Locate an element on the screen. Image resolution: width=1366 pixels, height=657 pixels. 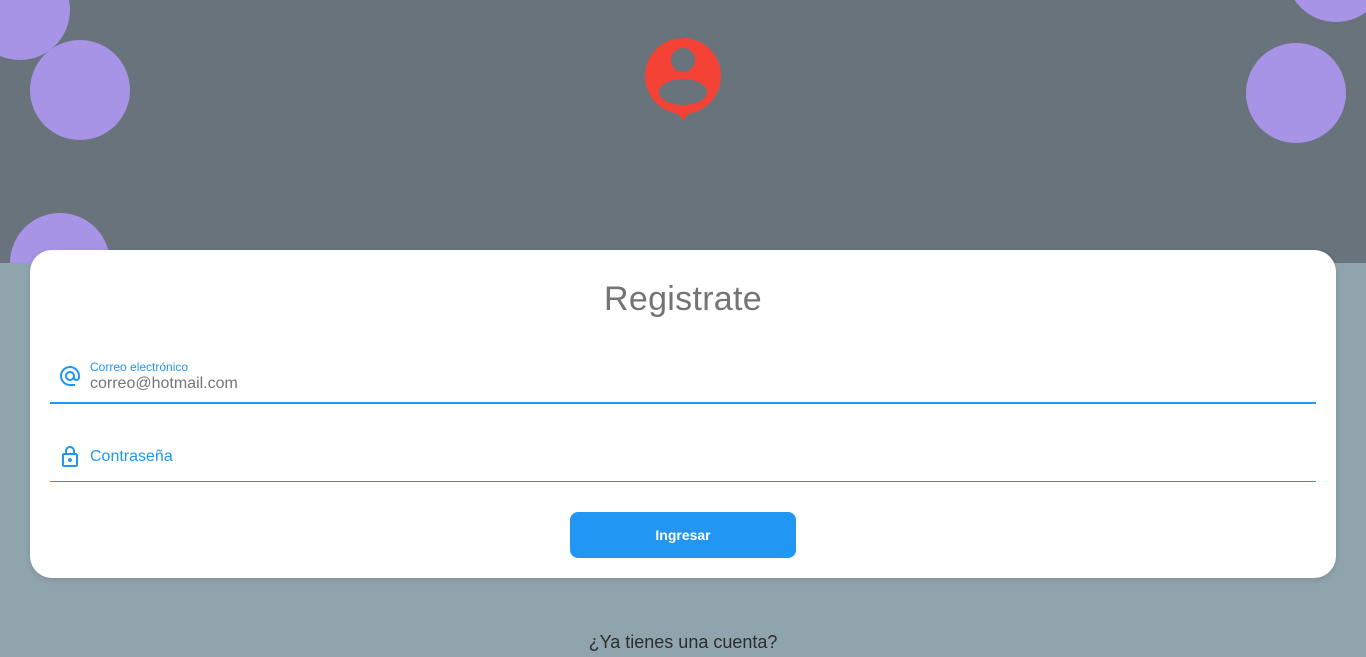
email-field-label: Correo electrónico is located at coordinates (139, 367).